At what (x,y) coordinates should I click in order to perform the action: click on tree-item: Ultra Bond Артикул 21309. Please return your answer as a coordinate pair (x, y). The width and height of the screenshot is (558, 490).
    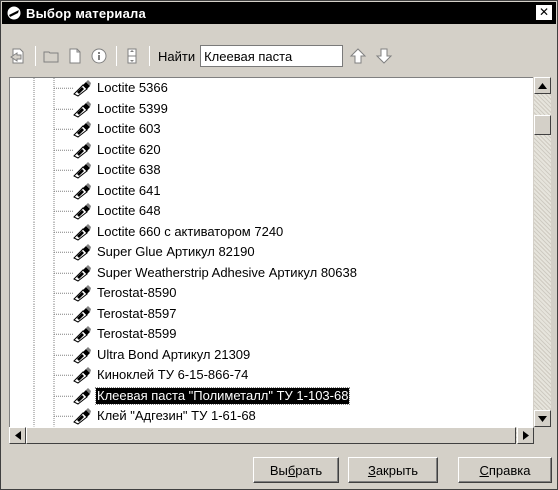
    Looking at the image, I should click on (271, 354).